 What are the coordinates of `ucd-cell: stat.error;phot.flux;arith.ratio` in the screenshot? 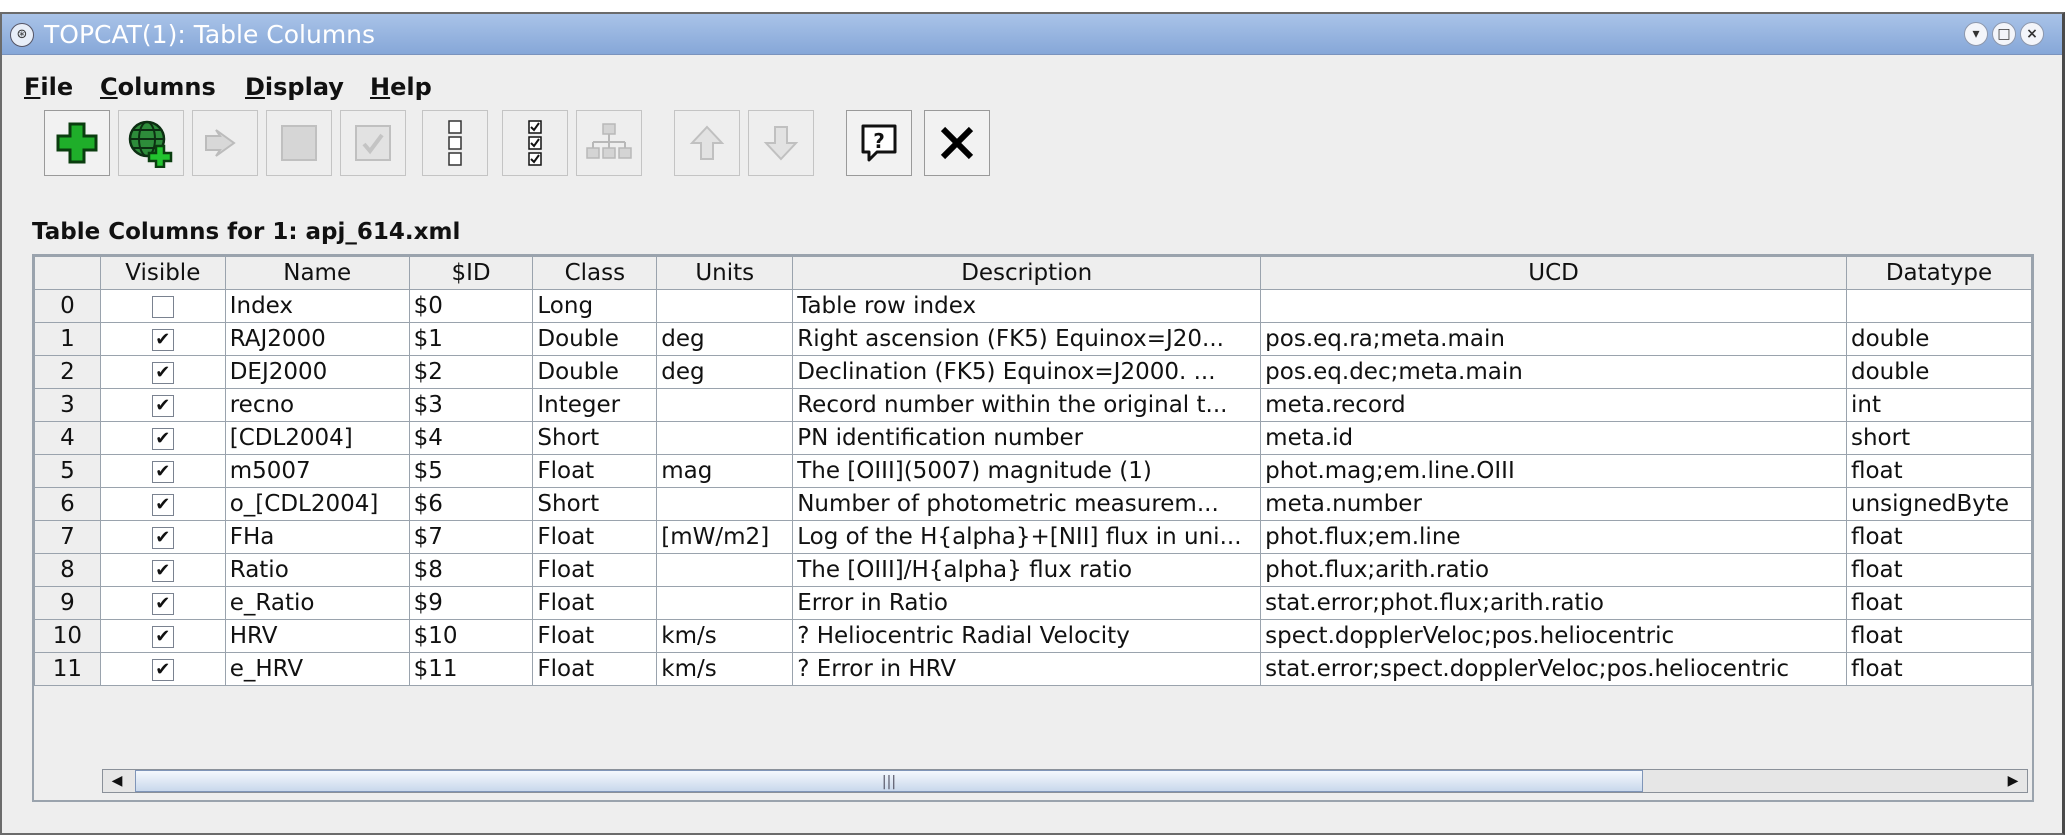 It's located at (1553, 603).